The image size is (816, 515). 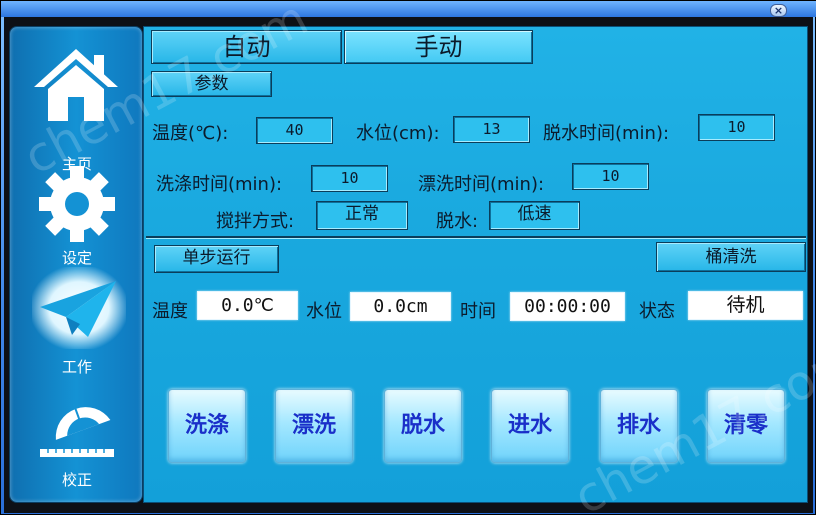 I want to click on sidebar-item-settings: 设定, so click(x=77, y=220).